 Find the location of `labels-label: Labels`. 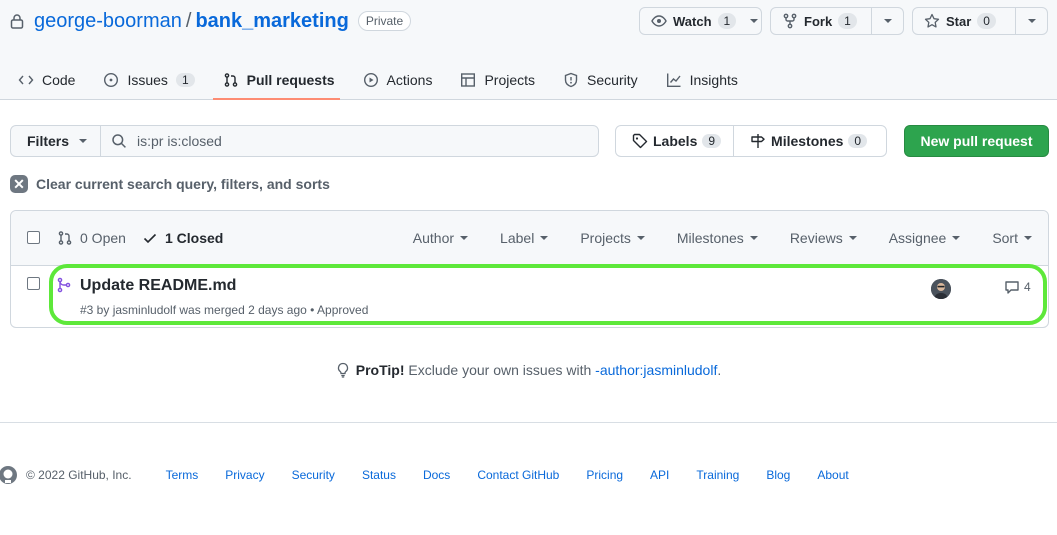

labels-label: Labels is located at coordinates (675, 141).